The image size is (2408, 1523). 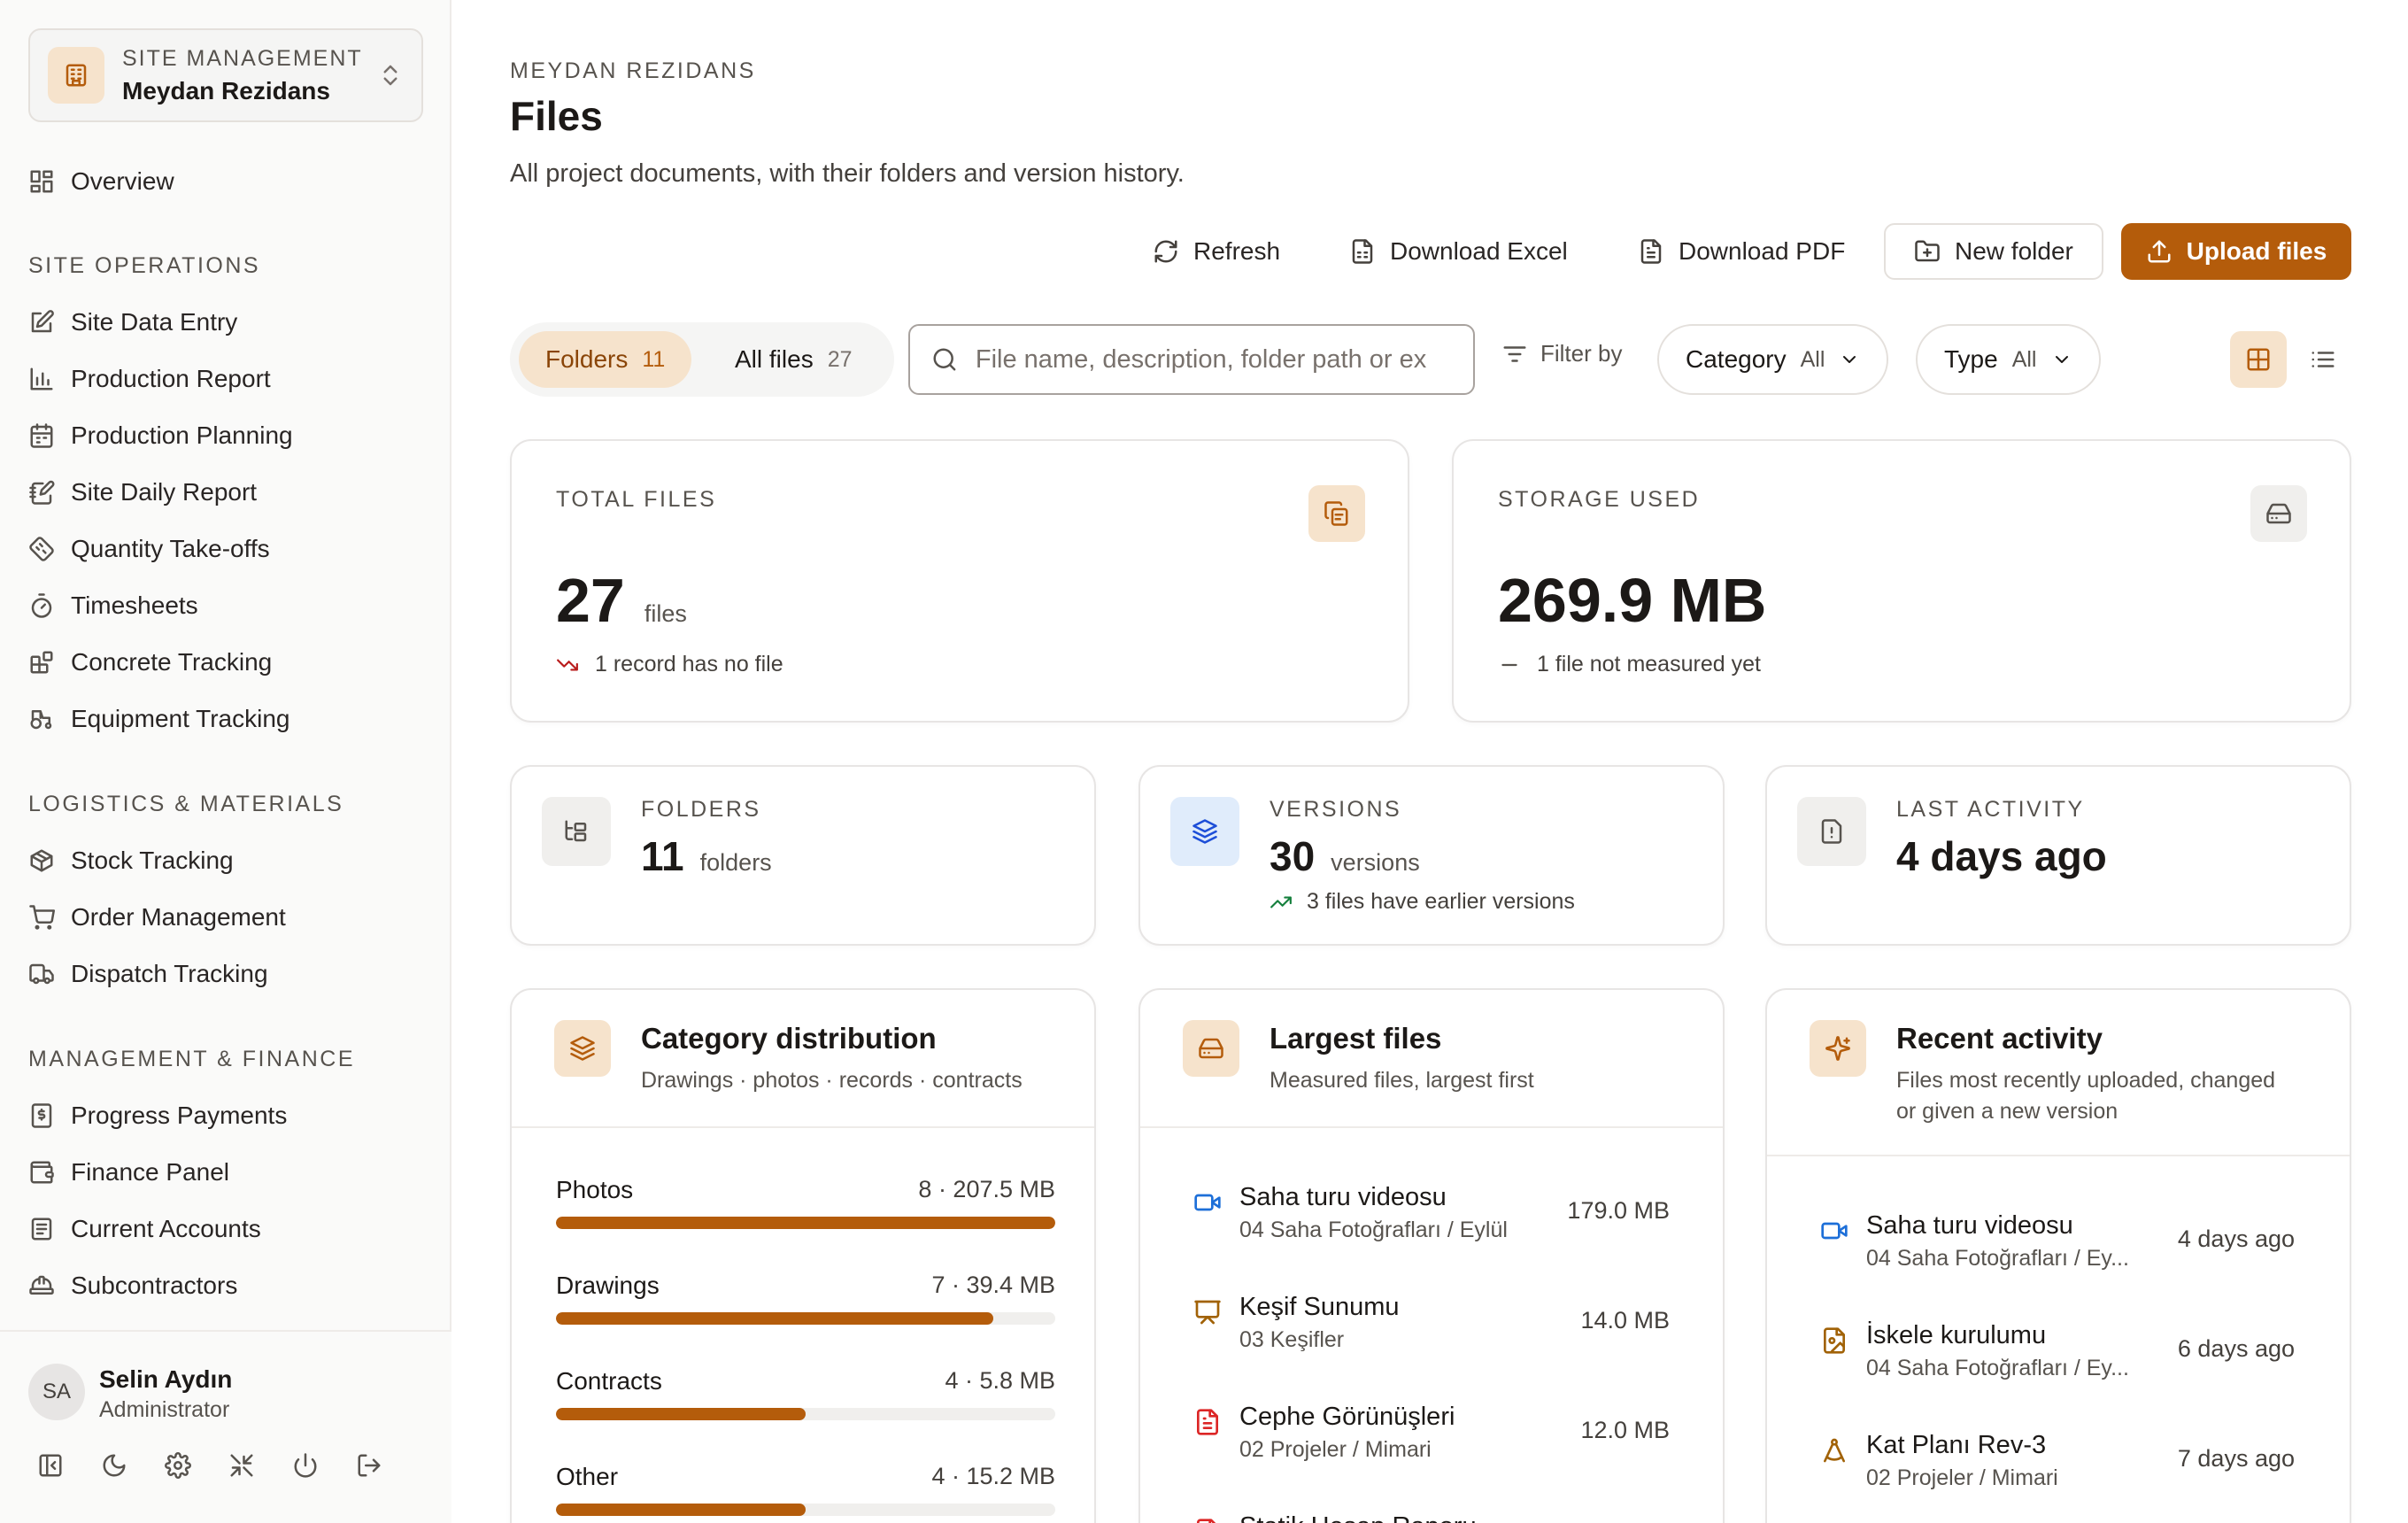 What do you see at coordinates (157, 1116) in the screenshot?
I see `nav-progress-payments: Progress Payments` at bounding box center [157, 1116].